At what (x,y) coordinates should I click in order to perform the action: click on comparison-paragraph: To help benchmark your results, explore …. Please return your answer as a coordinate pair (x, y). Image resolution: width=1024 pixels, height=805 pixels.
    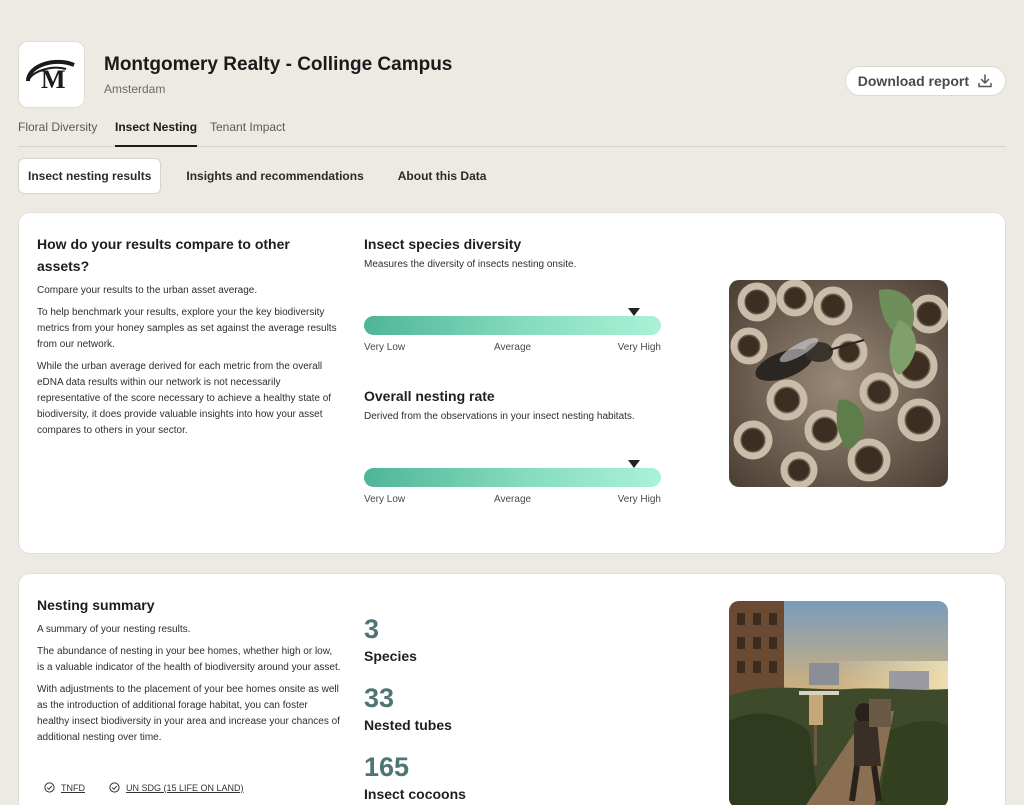
    Looking at the image, I should click on (187, 328).